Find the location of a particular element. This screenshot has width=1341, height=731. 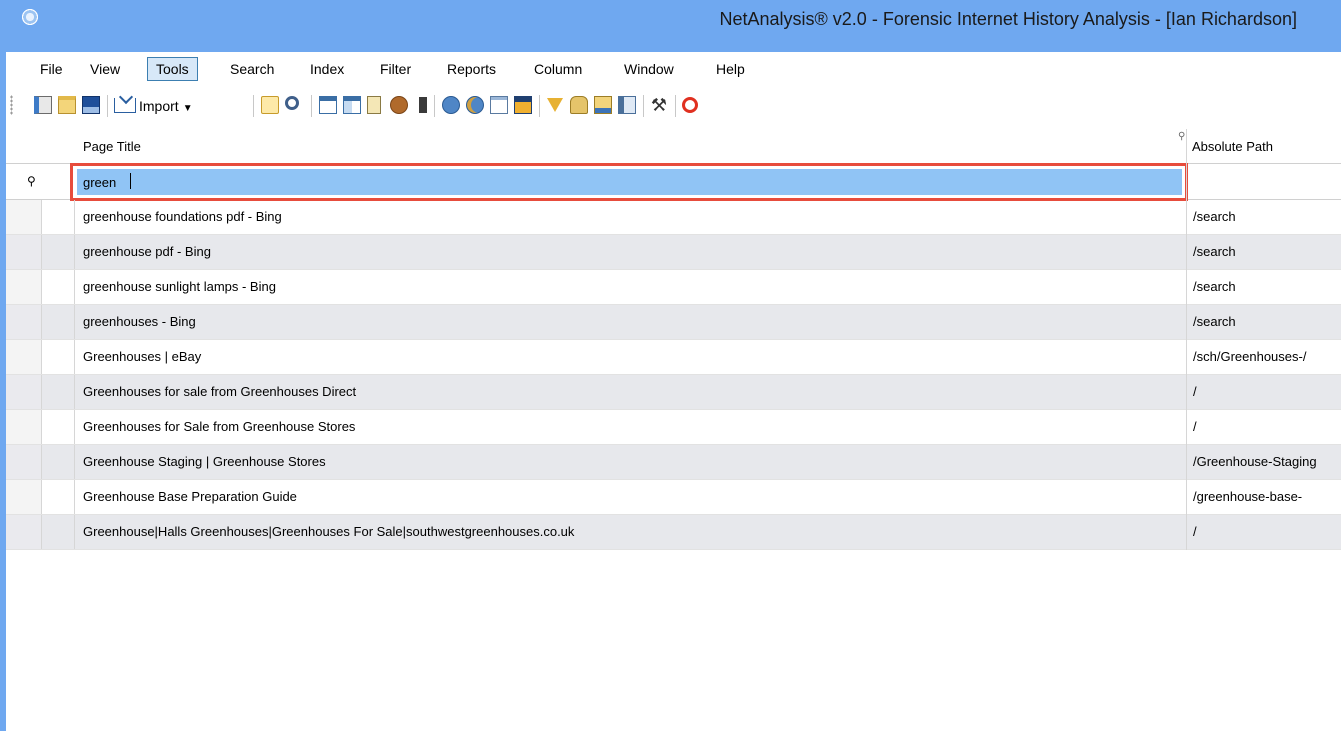

toolbar-grip is located at coordinates (11, 105).